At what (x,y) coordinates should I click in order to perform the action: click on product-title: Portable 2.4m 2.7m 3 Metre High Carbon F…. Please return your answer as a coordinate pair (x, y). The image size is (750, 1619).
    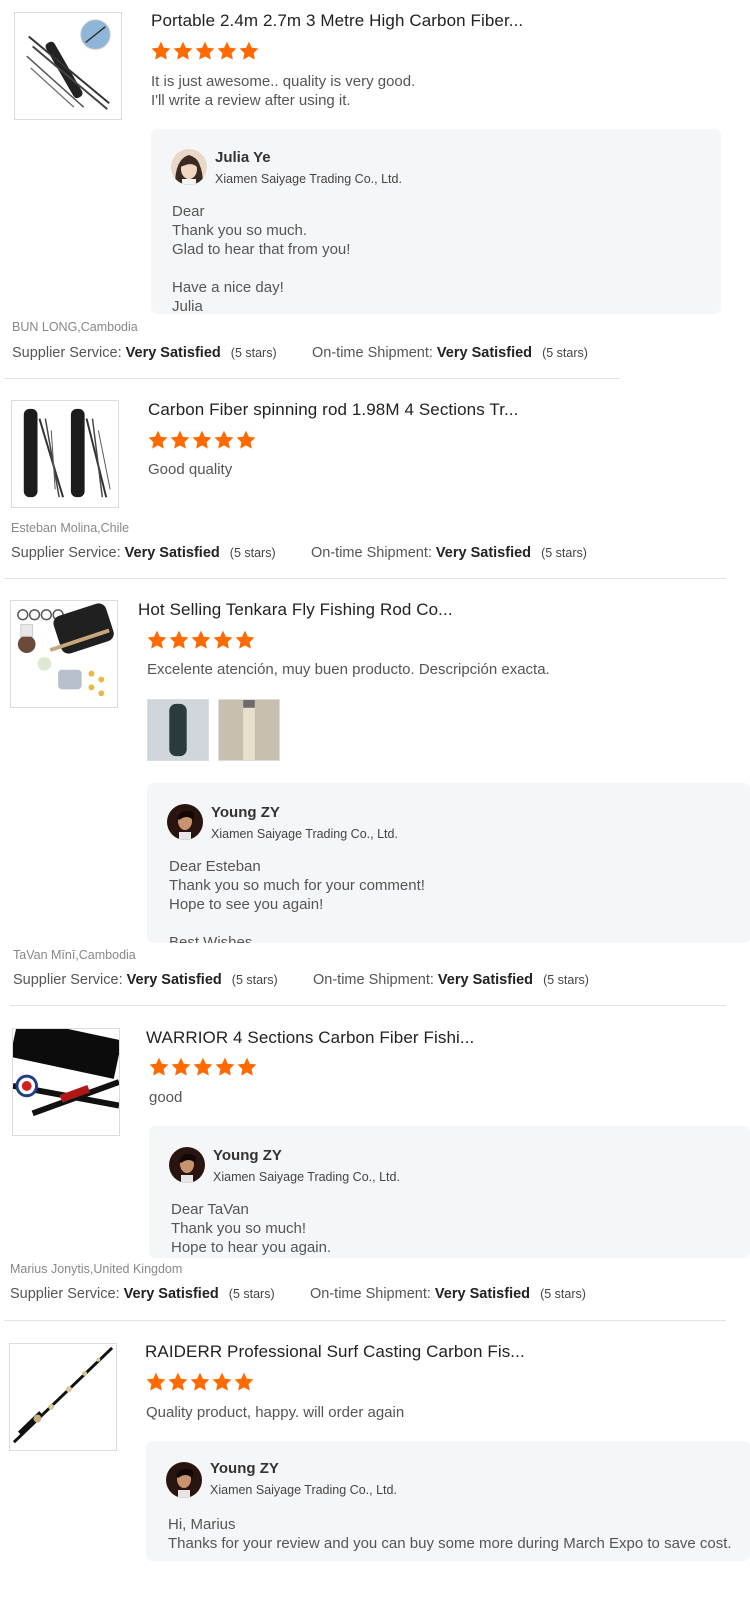
    Looking at the image, I should click on (337, 21).